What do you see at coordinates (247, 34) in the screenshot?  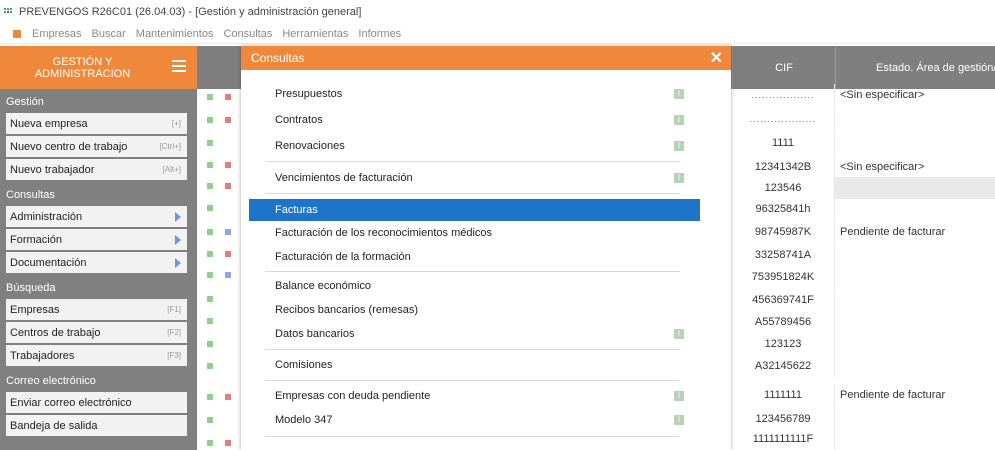 I see `menu-consultas: Consultas` at bounding box center [247, 34].